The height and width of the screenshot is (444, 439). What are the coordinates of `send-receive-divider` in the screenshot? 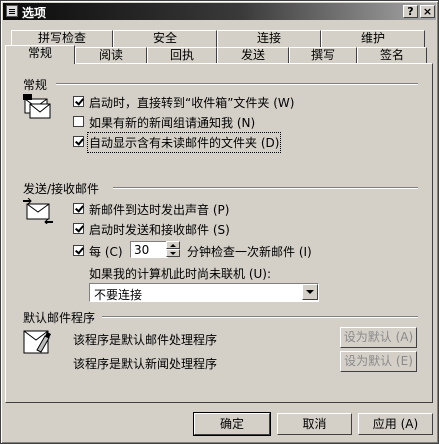 It's located at (265, 188).